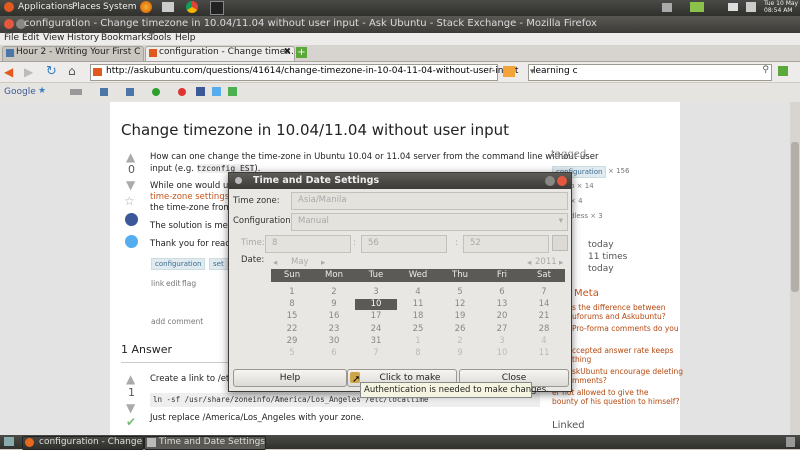 The width and height of the screenshot is (800, 450). I want to click on volume-icon, so click(751, 7).